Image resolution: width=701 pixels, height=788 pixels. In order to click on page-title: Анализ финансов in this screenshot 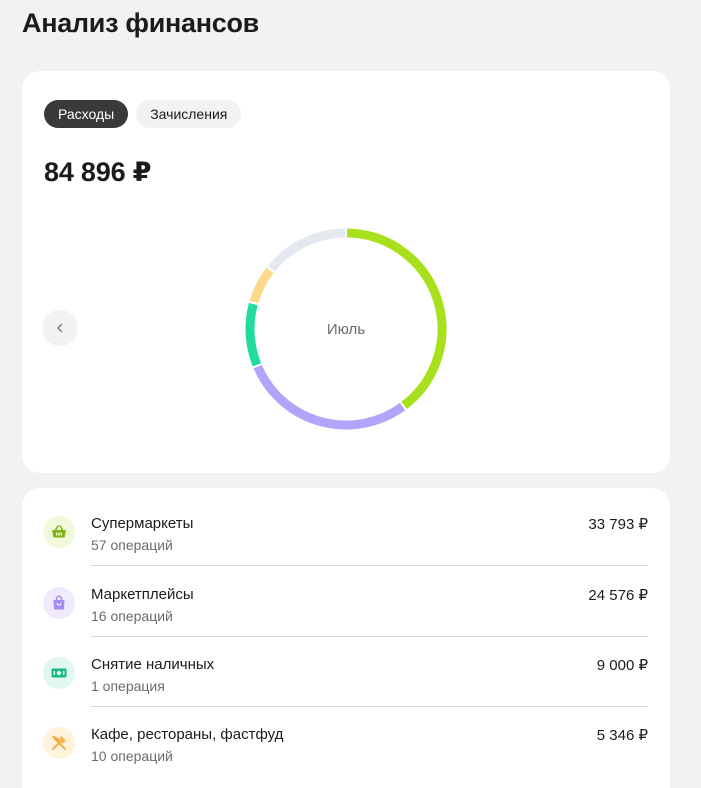, I will do `click(140, 23)`.